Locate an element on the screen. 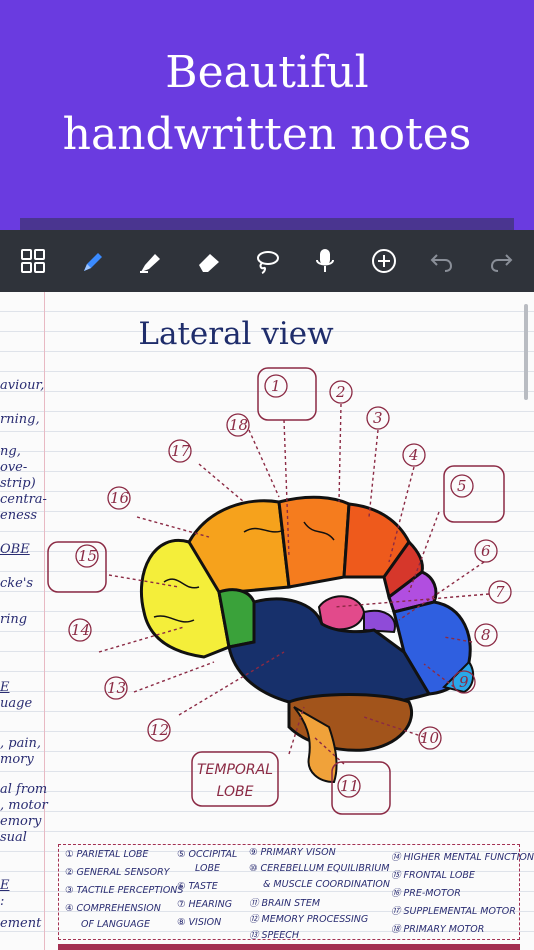 The height and width of the screenshot is (950, 534). legend-item: ⑪ BRAIN STEM is located at coordinates (285, 903).